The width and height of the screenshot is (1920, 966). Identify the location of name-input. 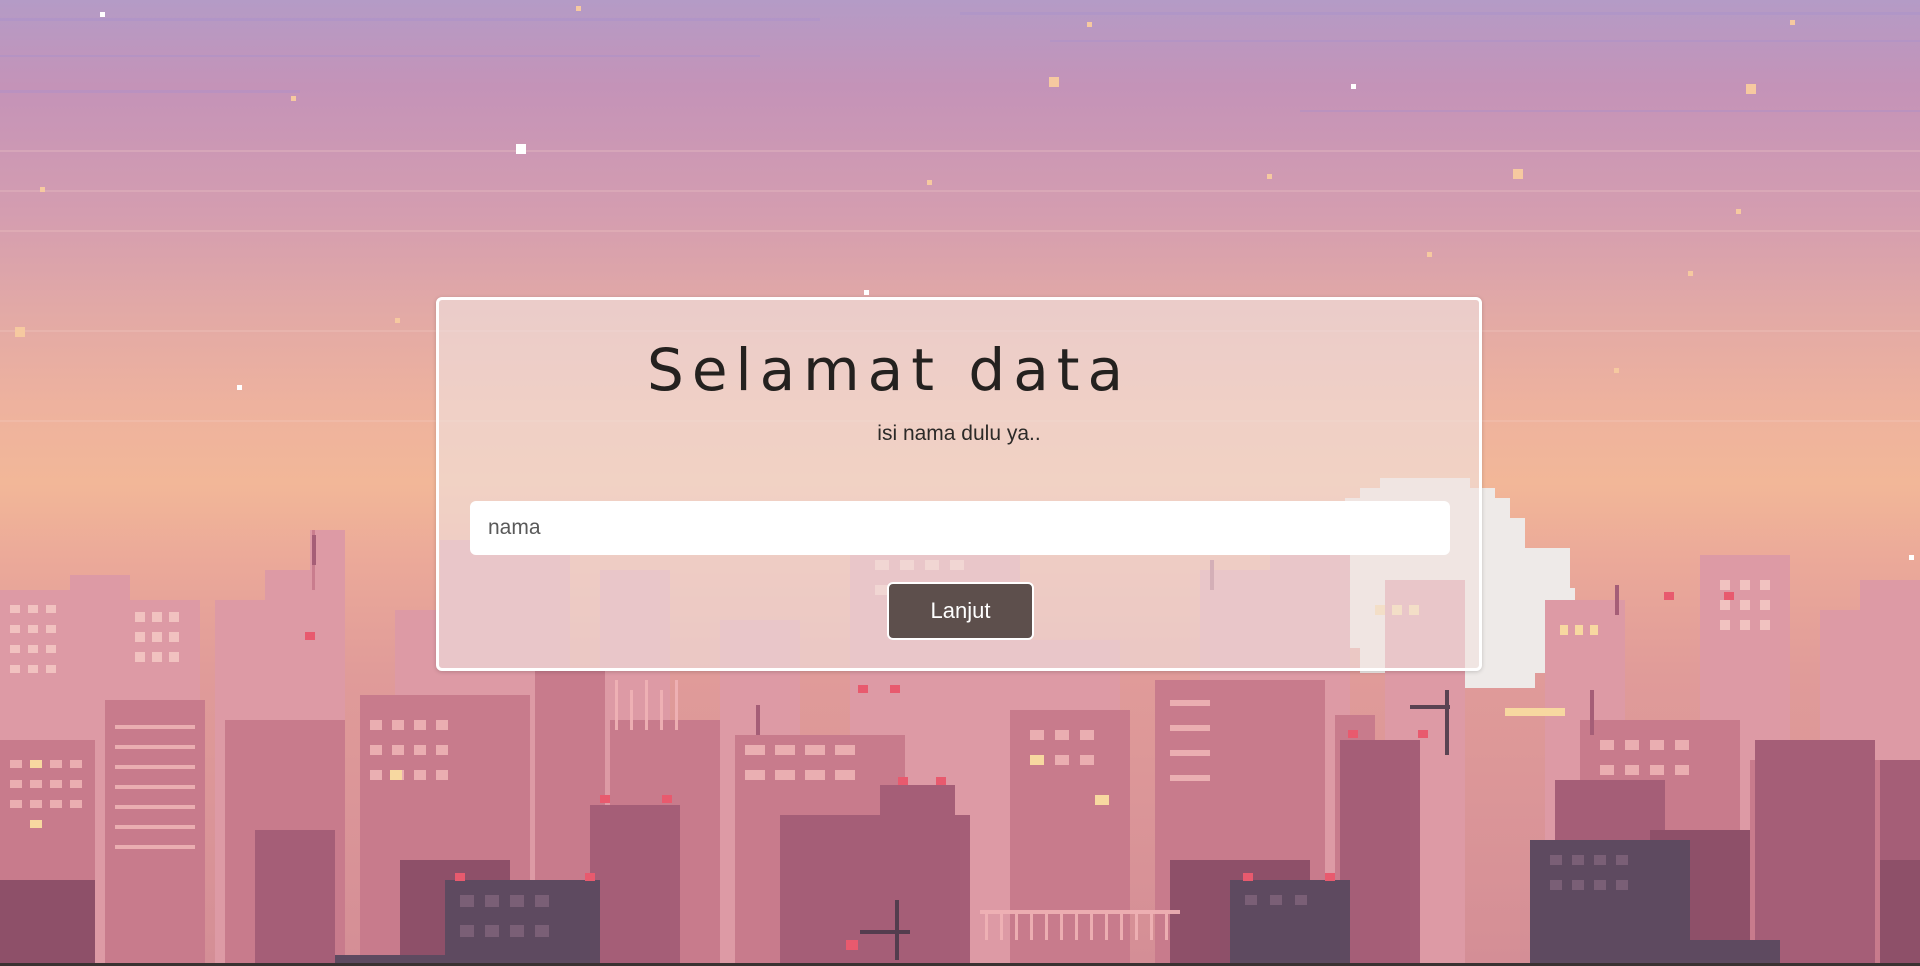
(960, 528).